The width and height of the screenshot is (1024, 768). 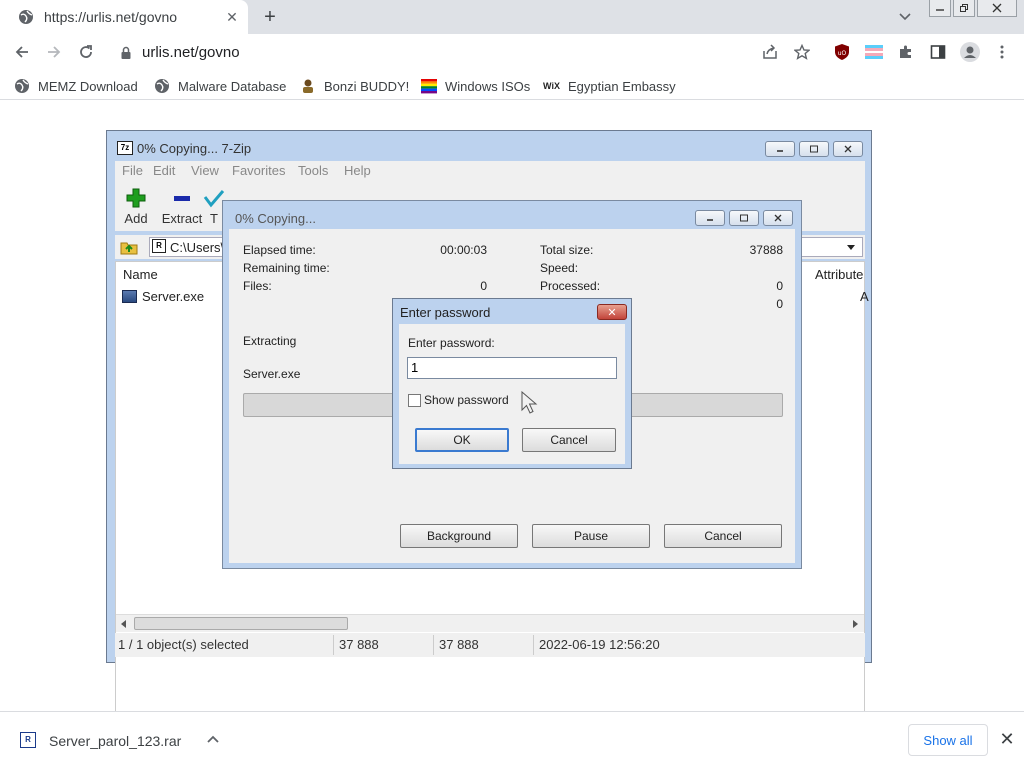 I want to click on close-window-button, so click(x=997, y=8).